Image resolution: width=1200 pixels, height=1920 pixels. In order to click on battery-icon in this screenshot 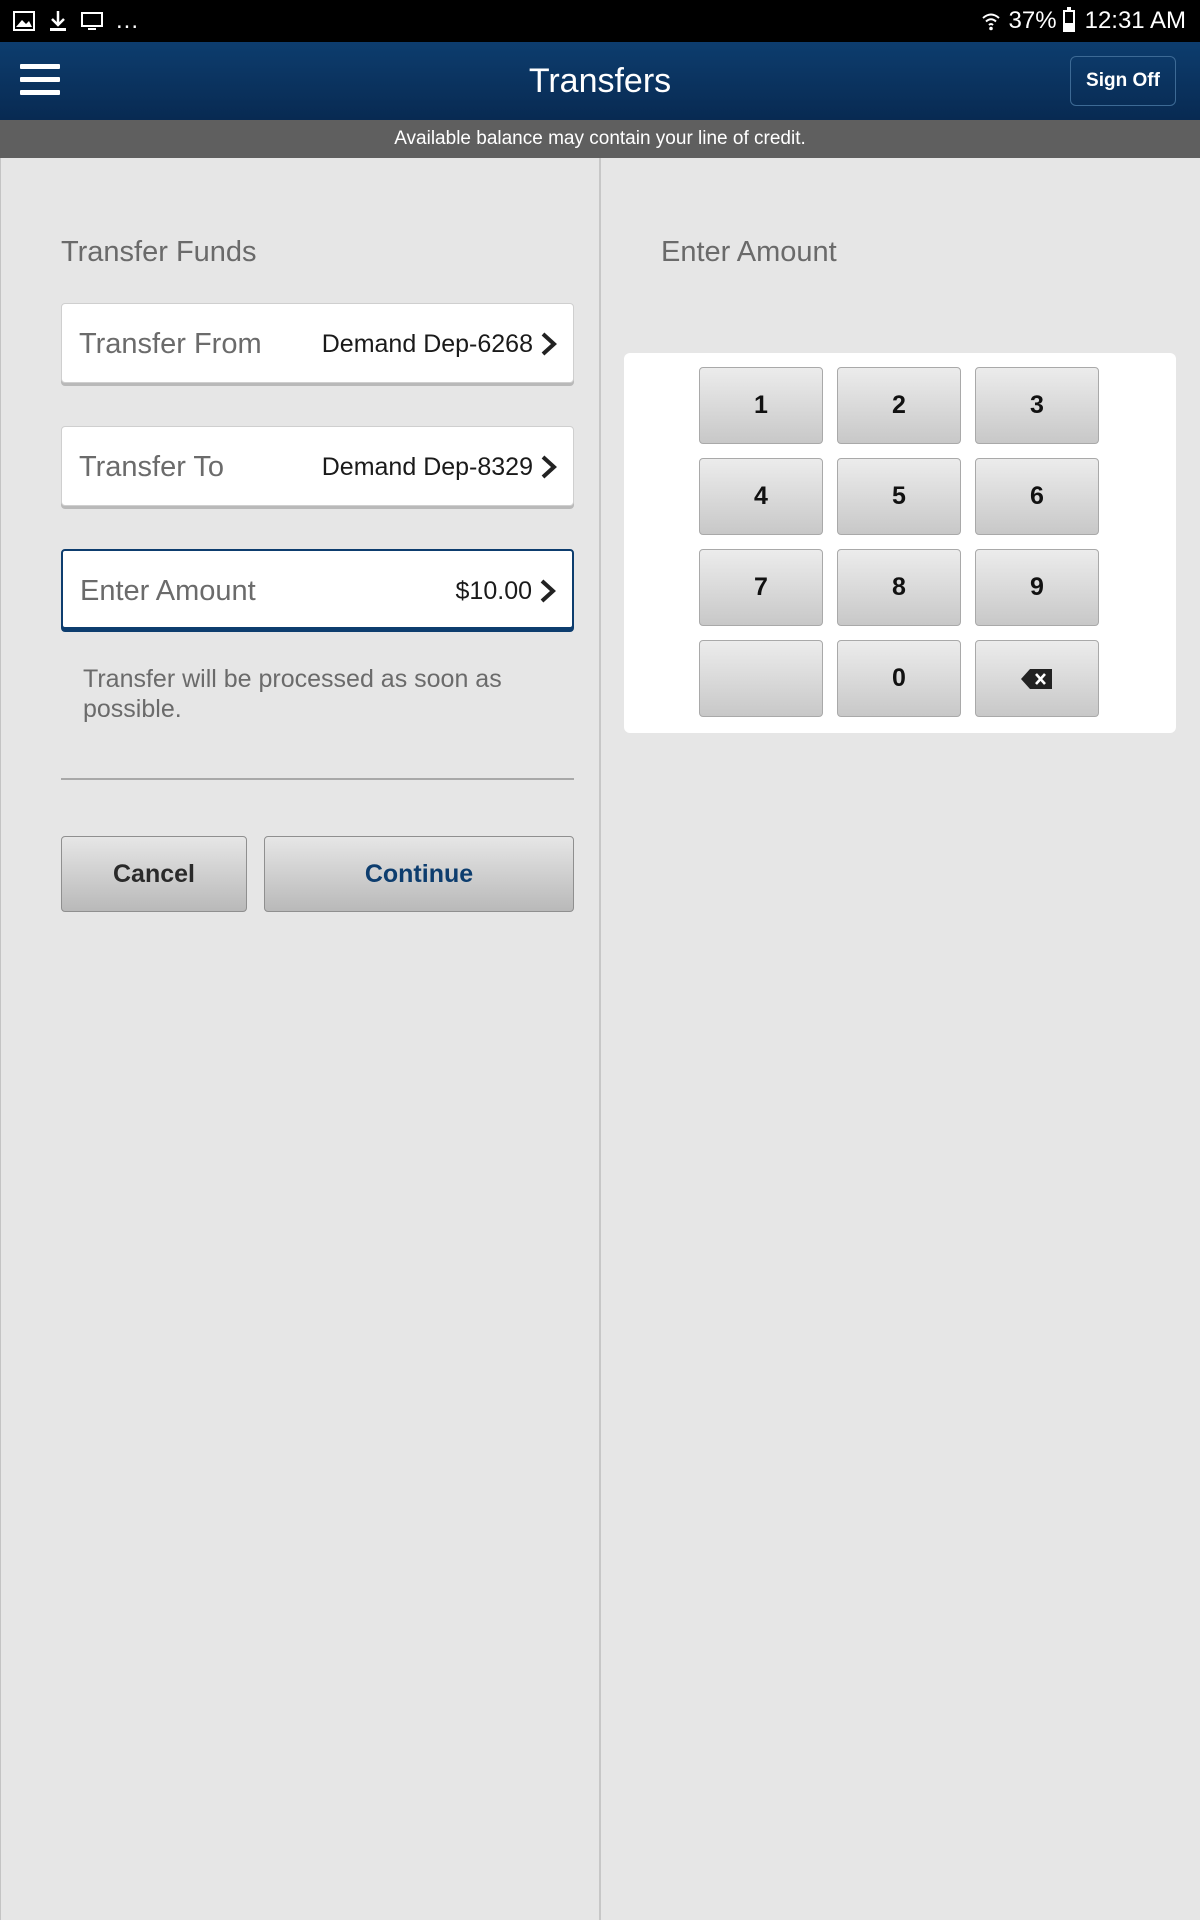, I will do `click(1068, 19)`.